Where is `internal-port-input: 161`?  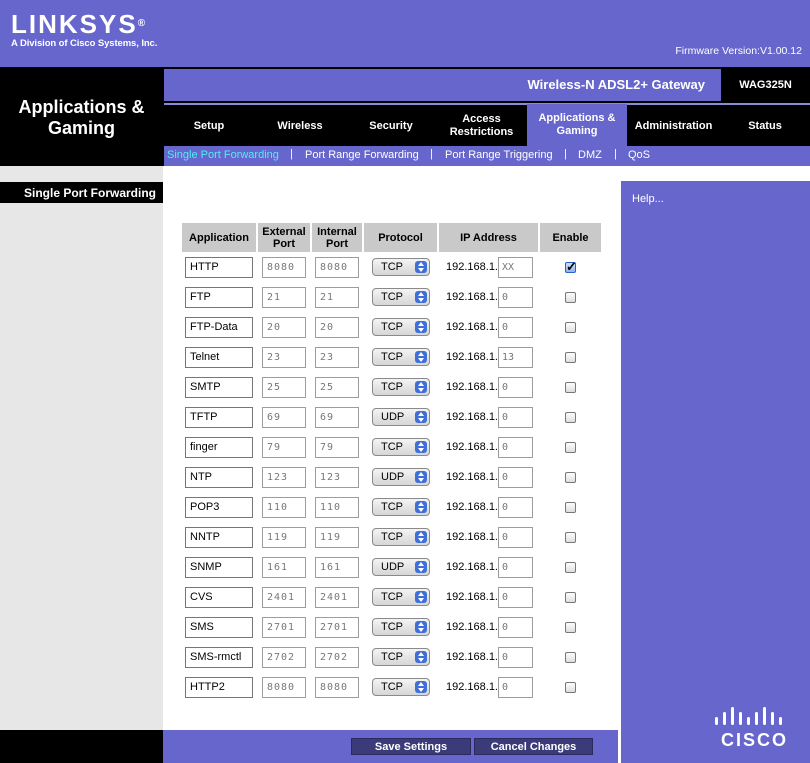
internal-port-input: 161 is located at coordinates (337, 567).